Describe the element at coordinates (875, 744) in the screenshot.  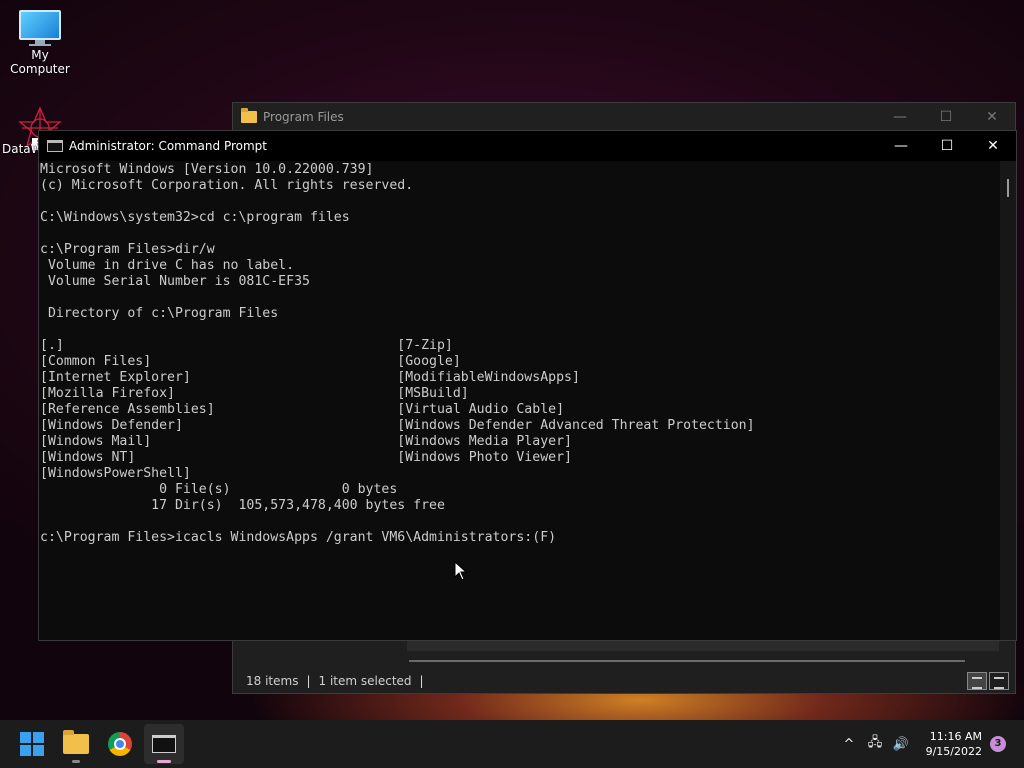
I see `network-icon: 🖧` at that location.